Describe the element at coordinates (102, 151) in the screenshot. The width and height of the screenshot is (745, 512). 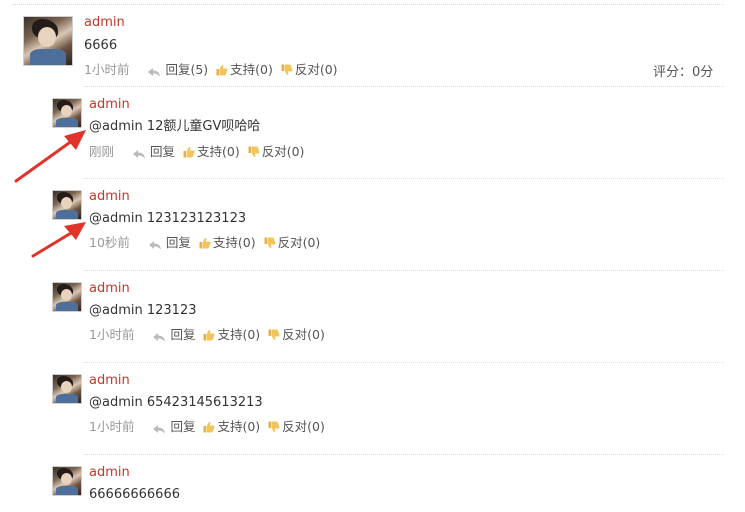
I see `comment-time: 刚刚` at that location.